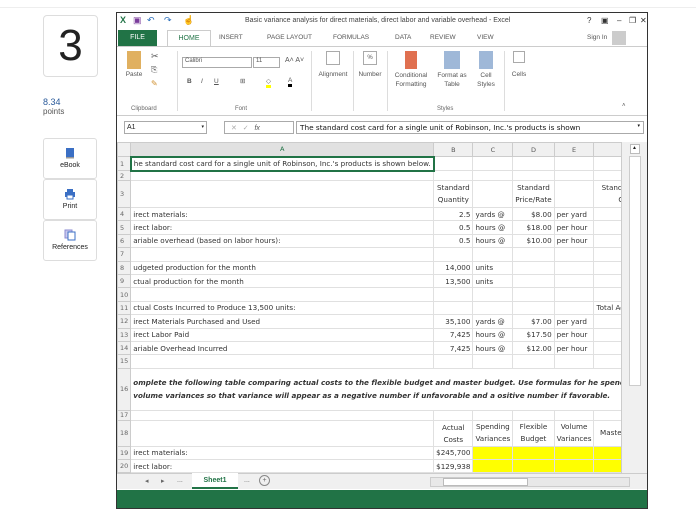  I want to click on tab-insert: INSERT, so click(231, 37).